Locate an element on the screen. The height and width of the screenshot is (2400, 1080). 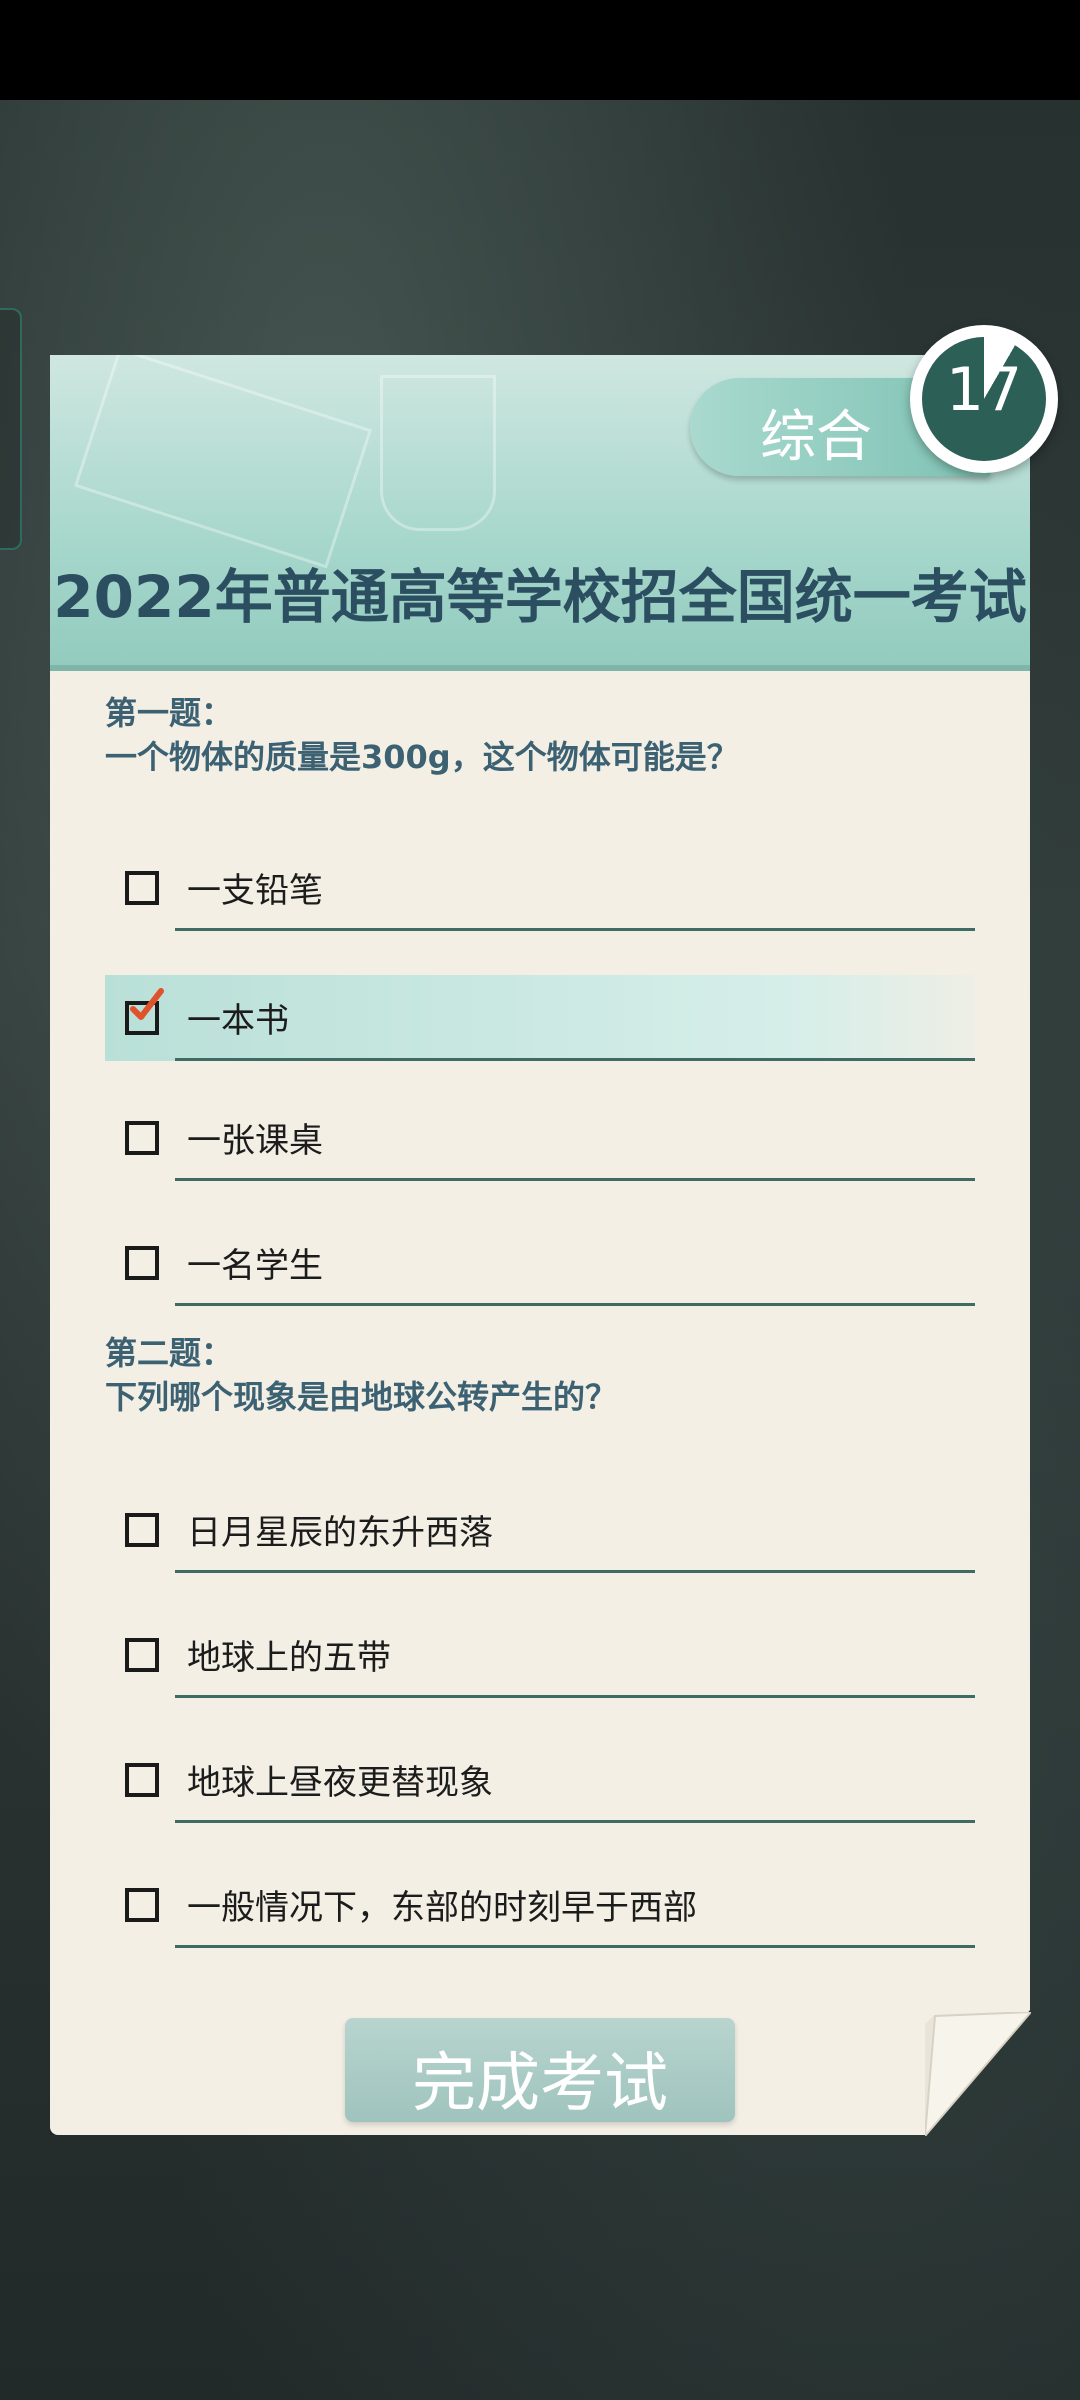
option-label: 一般情况下，东部的时刻早于西部 is located at coordinates (442, 1908).